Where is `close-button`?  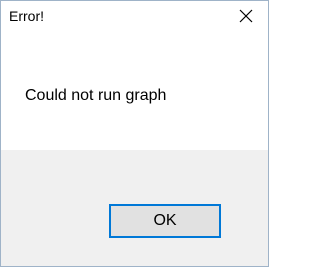 close-button is located at coordinates (246, 16).